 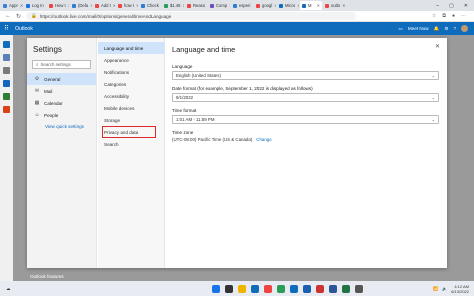 I want to click on view-quick-settings-link: View quick settings, so click(x=61, y=125).